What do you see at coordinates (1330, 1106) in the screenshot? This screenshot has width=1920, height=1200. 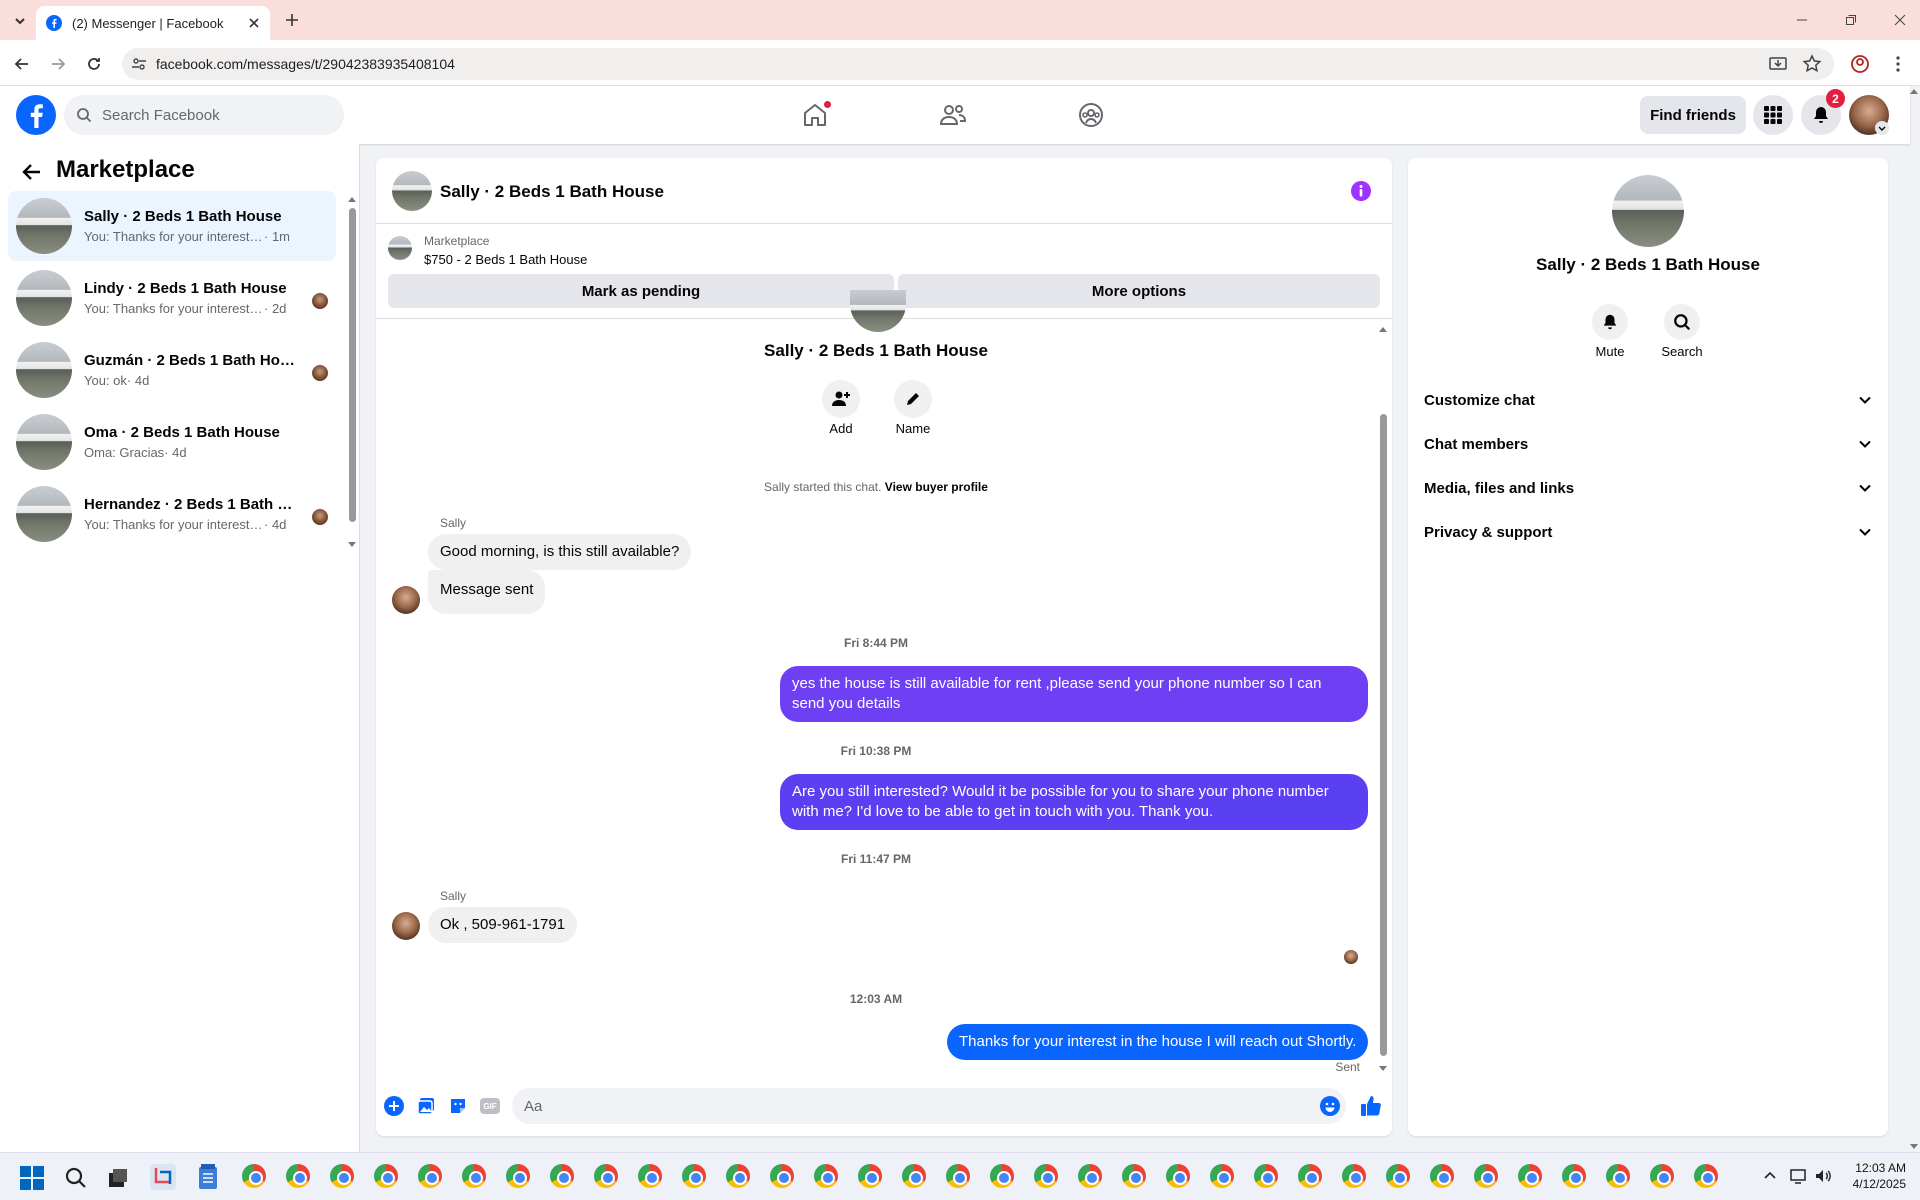 I see `emoji-icon` at bounding box center [1330, 1106].